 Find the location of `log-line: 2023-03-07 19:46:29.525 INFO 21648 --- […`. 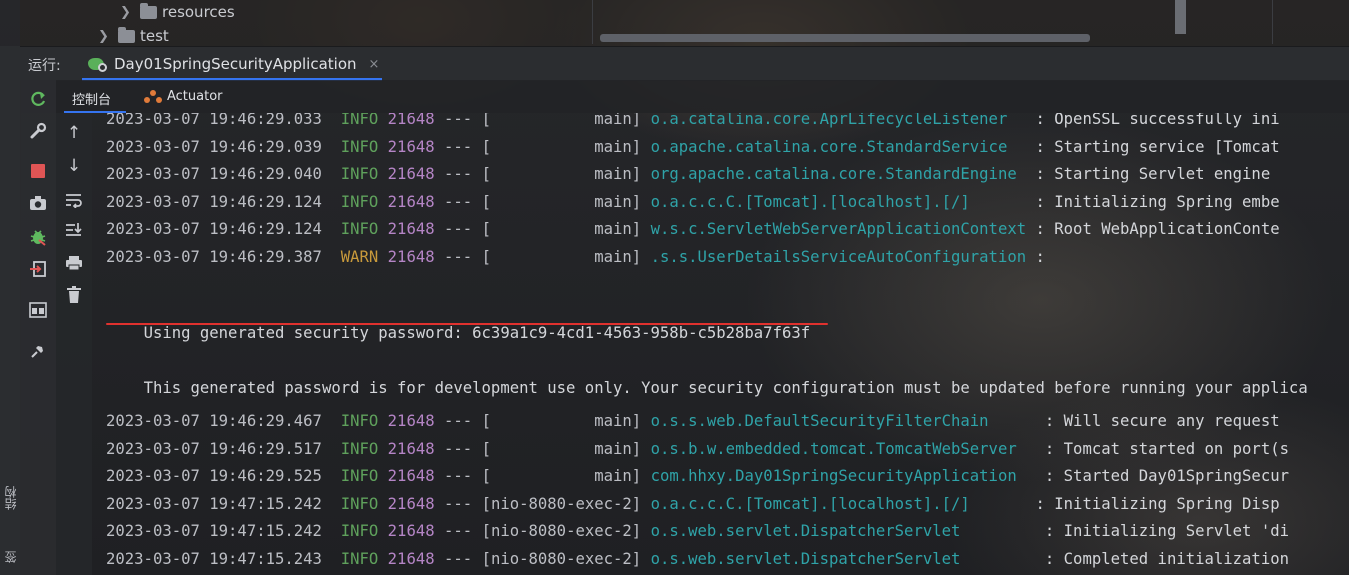

log-line: 2023-03-07 19:46:29.525 INFO 21648 --- [… is located at coordinates (697, 476).